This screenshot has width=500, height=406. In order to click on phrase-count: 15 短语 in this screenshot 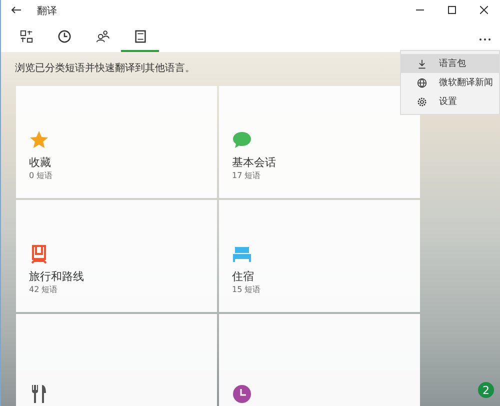, I will do `click(247, 289)`.